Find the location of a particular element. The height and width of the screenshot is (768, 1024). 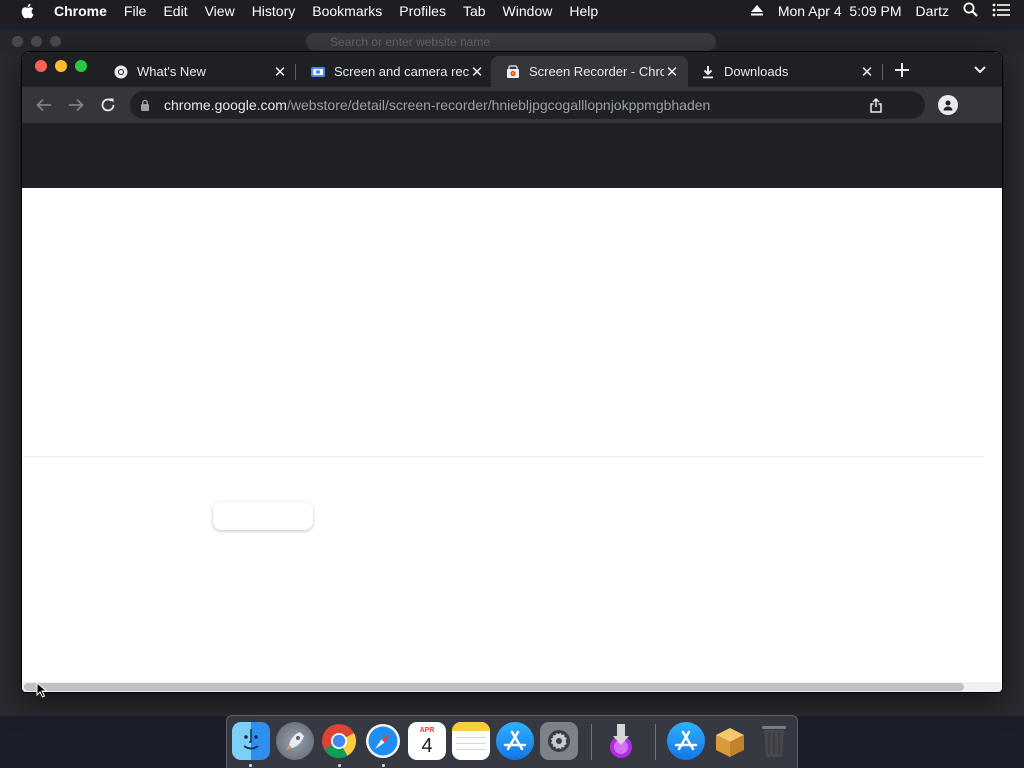

menu-tab: Tab is located at coordinates (474, 11).